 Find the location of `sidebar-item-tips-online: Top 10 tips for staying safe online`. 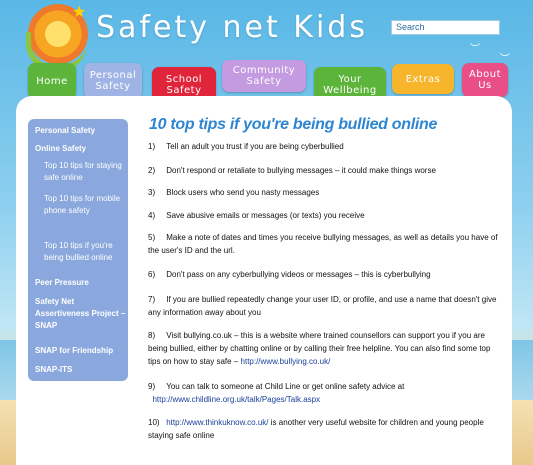

sidebar-item-tips-online: Top 10 tips for staying safe online is located at coordinates (85, 172).